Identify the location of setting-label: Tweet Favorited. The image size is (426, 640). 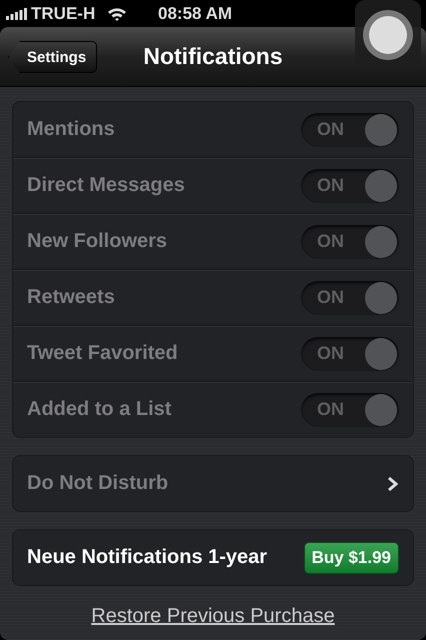
(103, 353).